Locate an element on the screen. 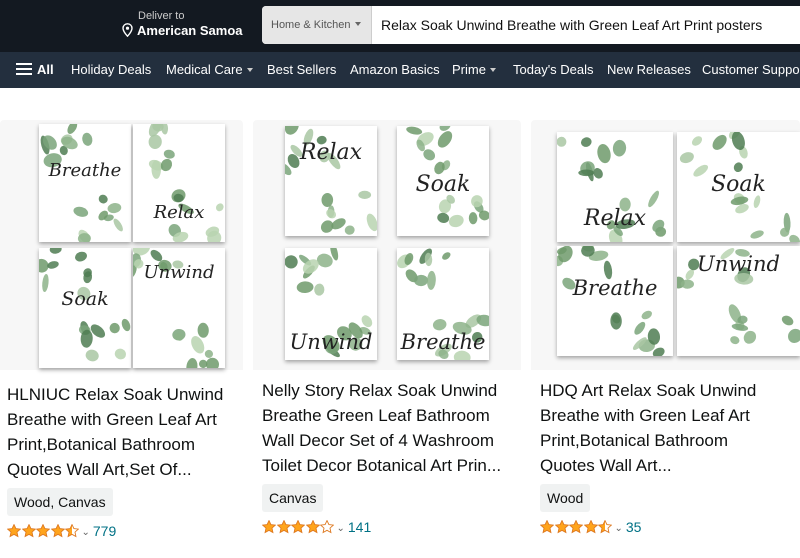 The image size is (800, 558). nav-medical-care: Medical Care is located at coordinates (209, 70).